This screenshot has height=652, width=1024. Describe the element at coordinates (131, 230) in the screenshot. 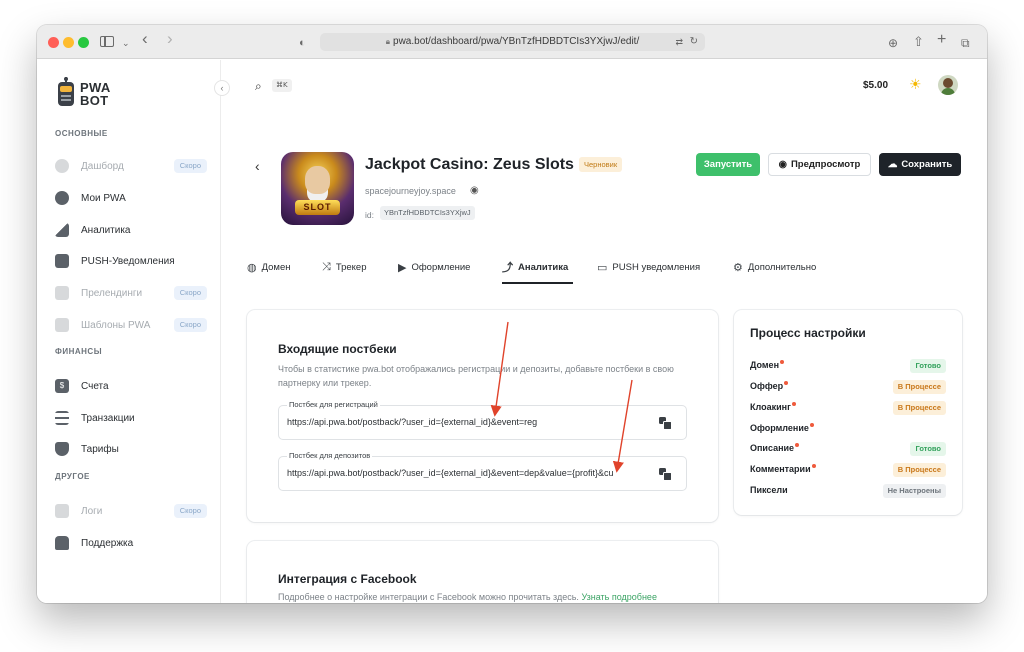

I see `sidebar-item-analytics: Аналитика` at that location.